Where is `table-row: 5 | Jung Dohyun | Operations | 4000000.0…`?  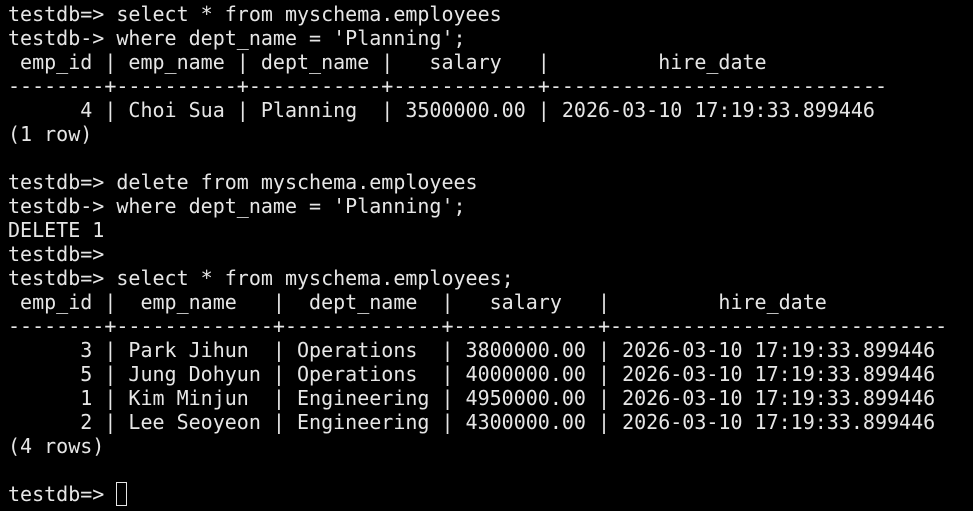 table-row: 5 | Jung Dohyun | Operations | 4000000.0… is located at coordinates (472, 374).